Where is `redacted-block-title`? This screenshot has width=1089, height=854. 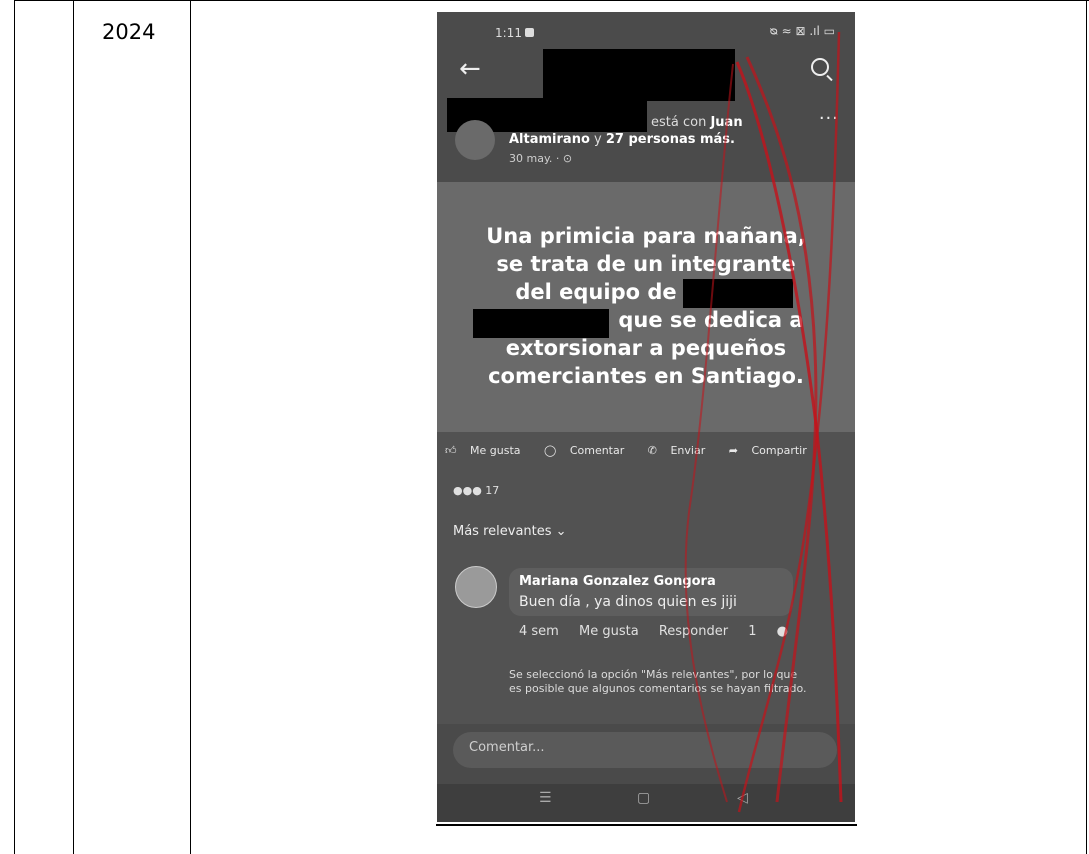
redacted-block-title is located at coordinates (639, 75).